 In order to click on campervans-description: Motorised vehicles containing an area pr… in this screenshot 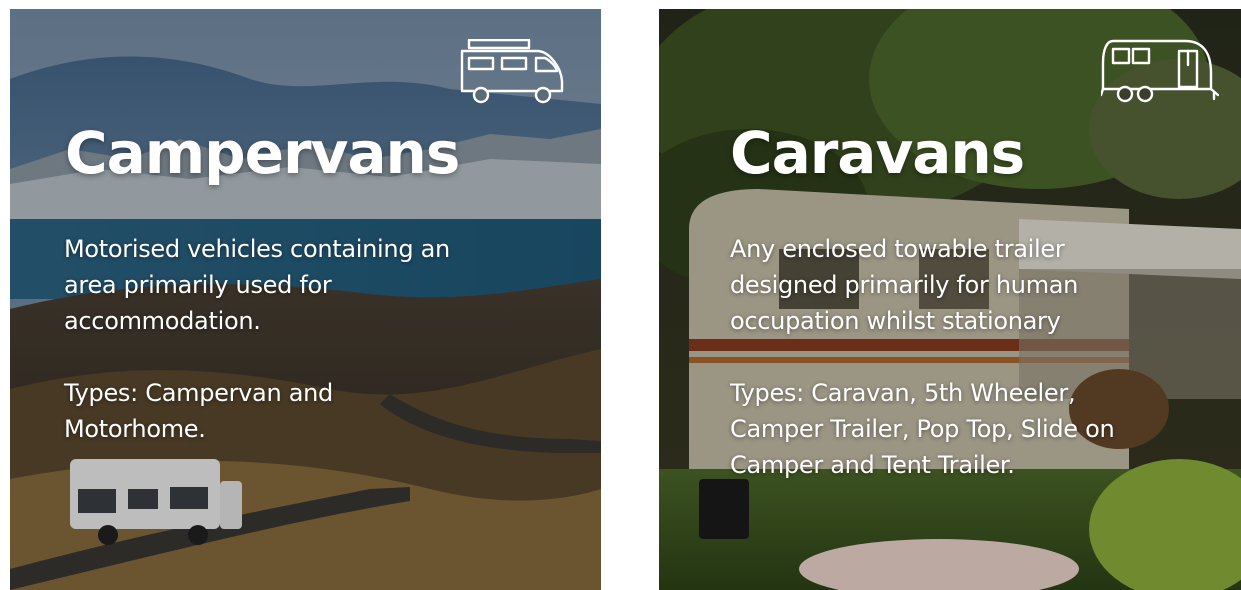, I will do `click(257, 285)`.